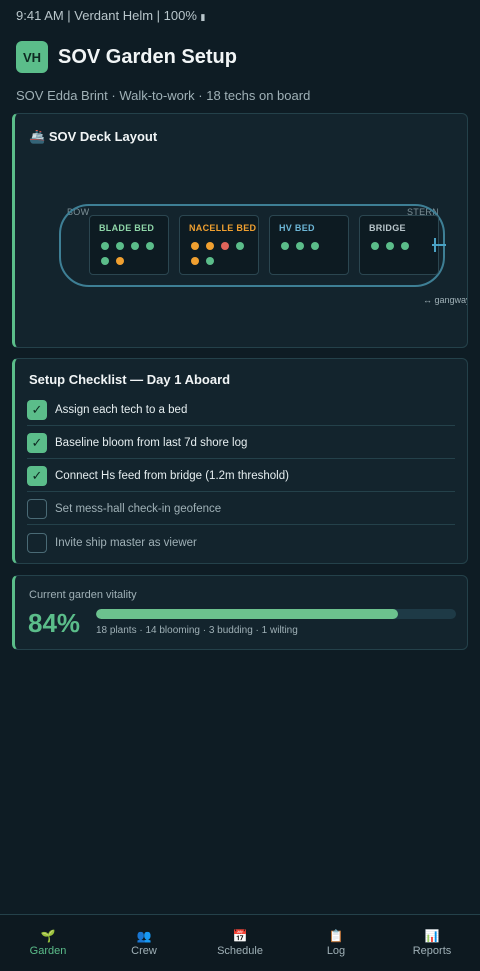  I want to click on gangway-cap, so click(435, 245).